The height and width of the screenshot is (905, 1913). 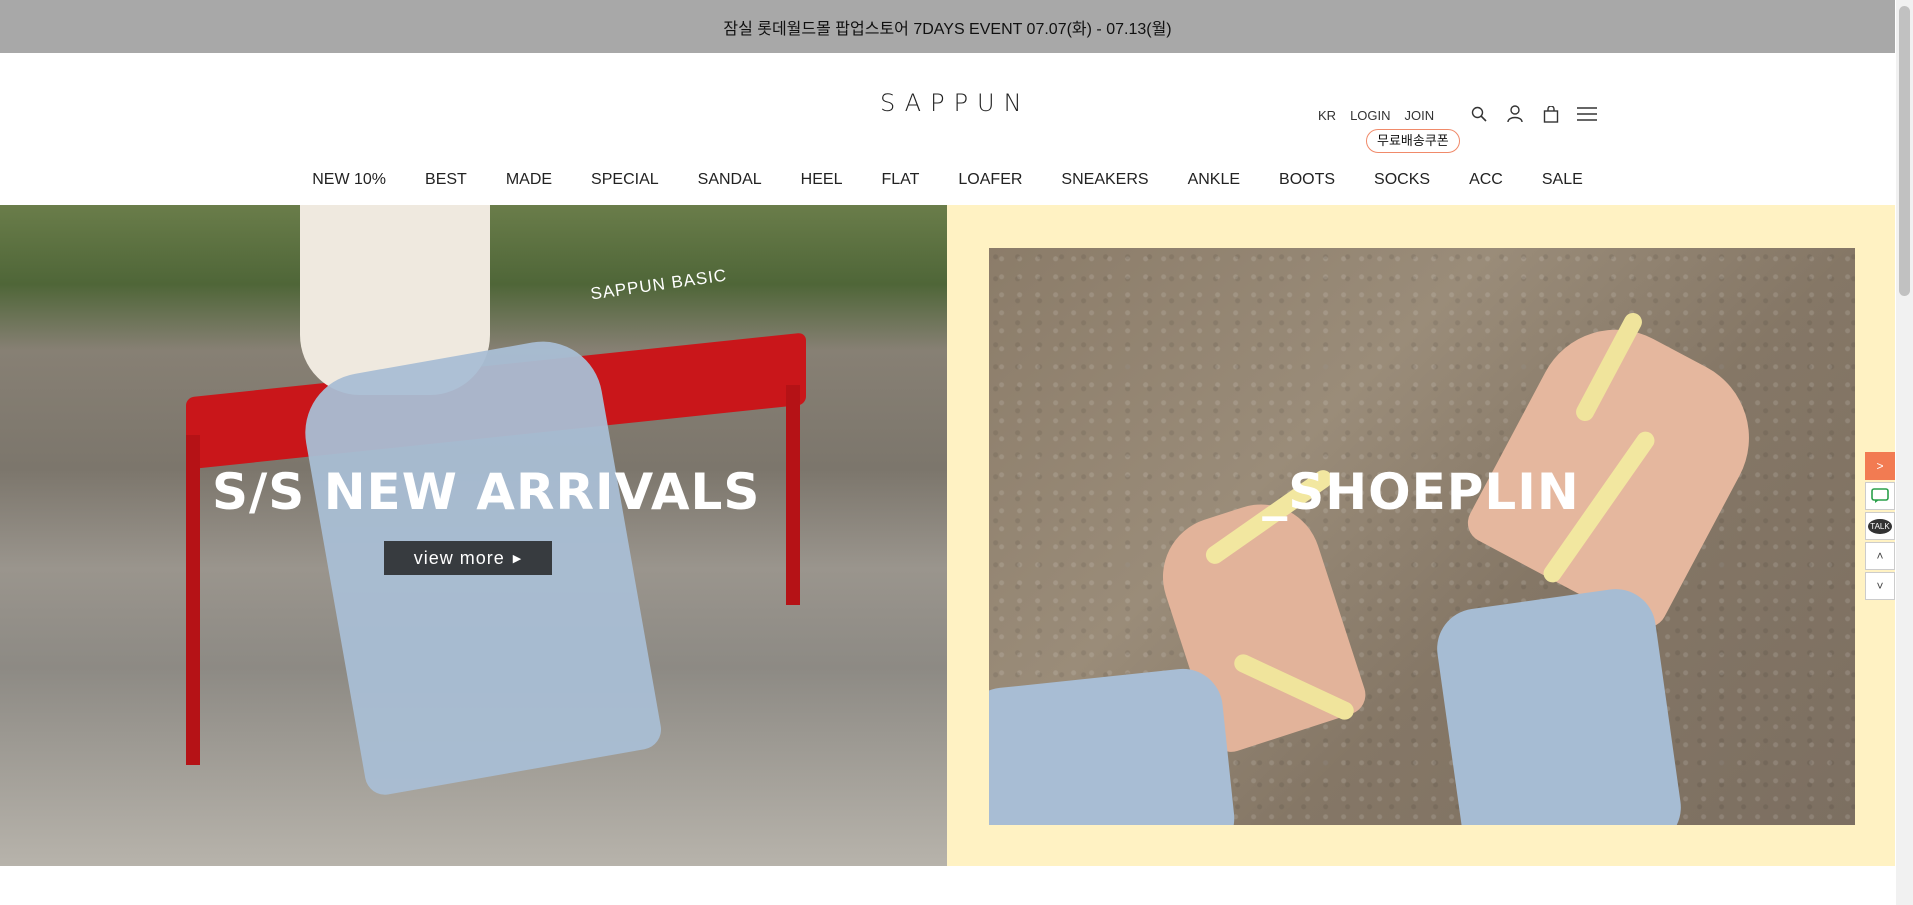 What do you see at coordinates (529, 180) in the screenshot?
I see `nav-item-made: MADE` at bounding box center [529, 180].